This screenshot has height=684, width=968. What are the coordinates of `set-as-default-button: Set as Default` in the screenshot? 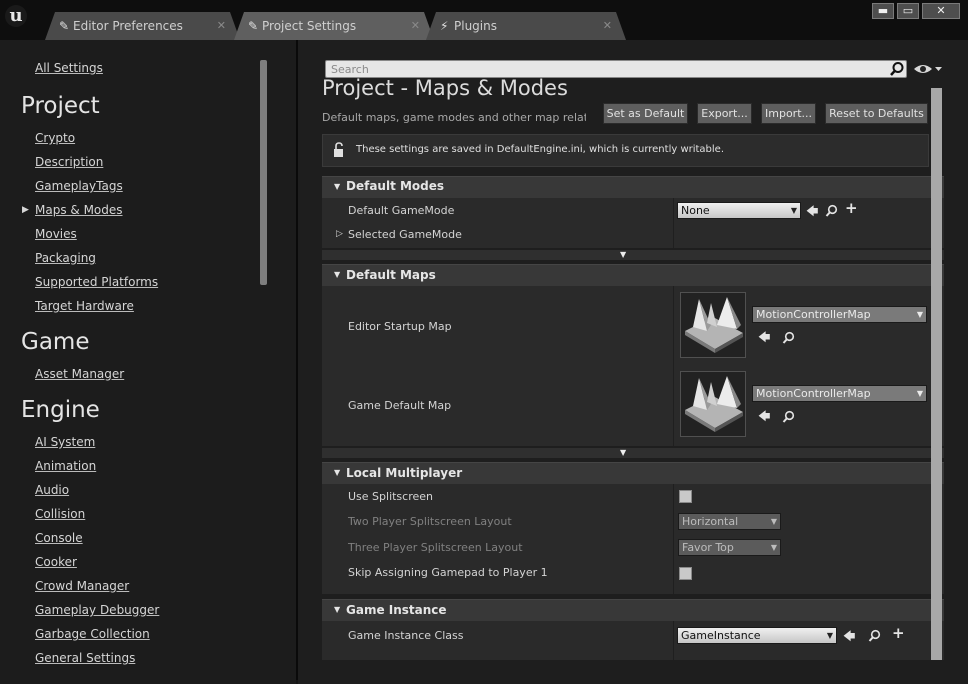 It's located at (645, 113).